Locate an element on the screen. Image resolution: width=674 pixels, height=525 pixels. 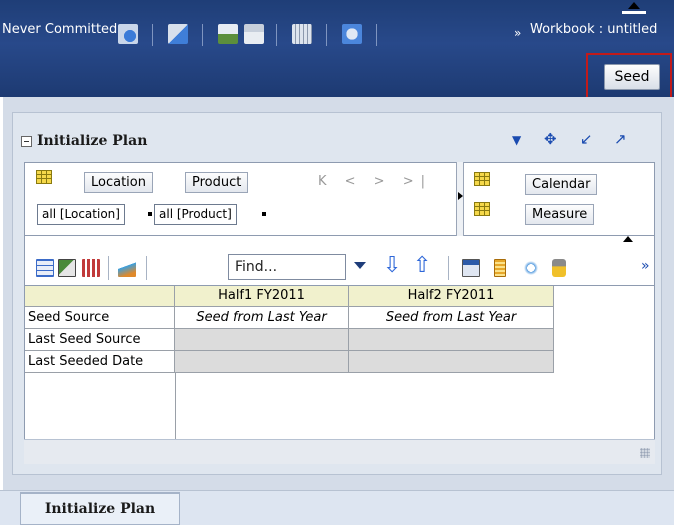
sync-icon is located at coordinates (352, 34).